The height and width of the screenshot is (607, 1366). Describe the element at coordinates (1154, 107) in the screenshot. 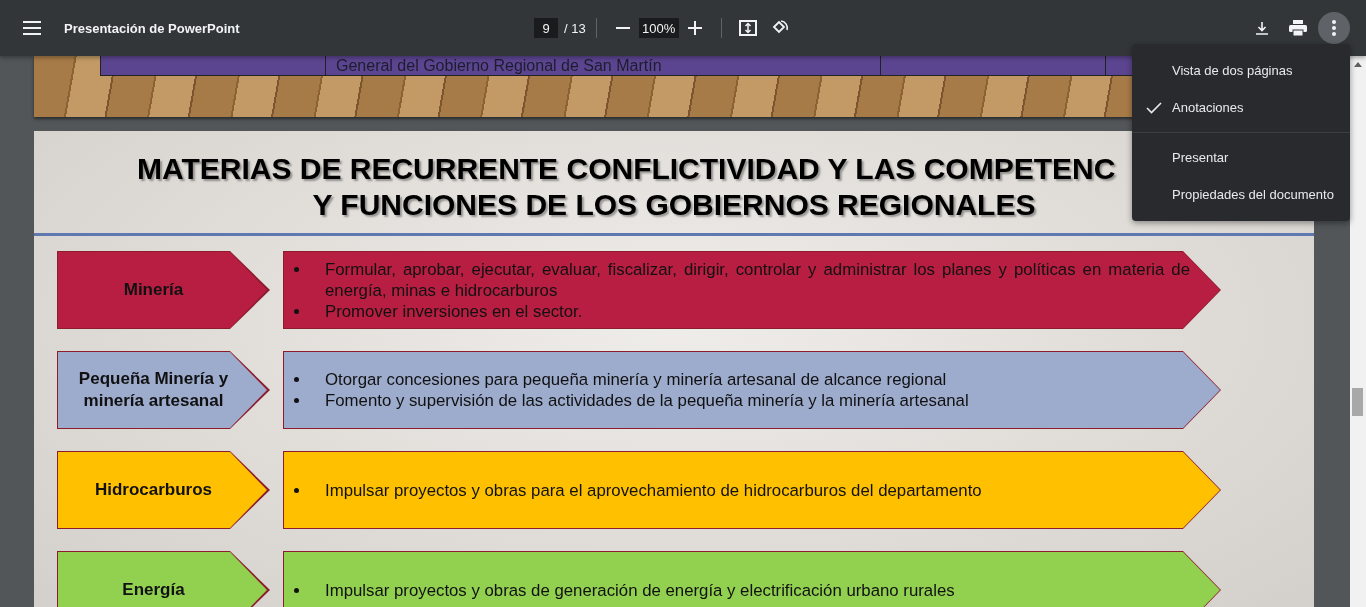

I see `checkmark-icon` at that location.